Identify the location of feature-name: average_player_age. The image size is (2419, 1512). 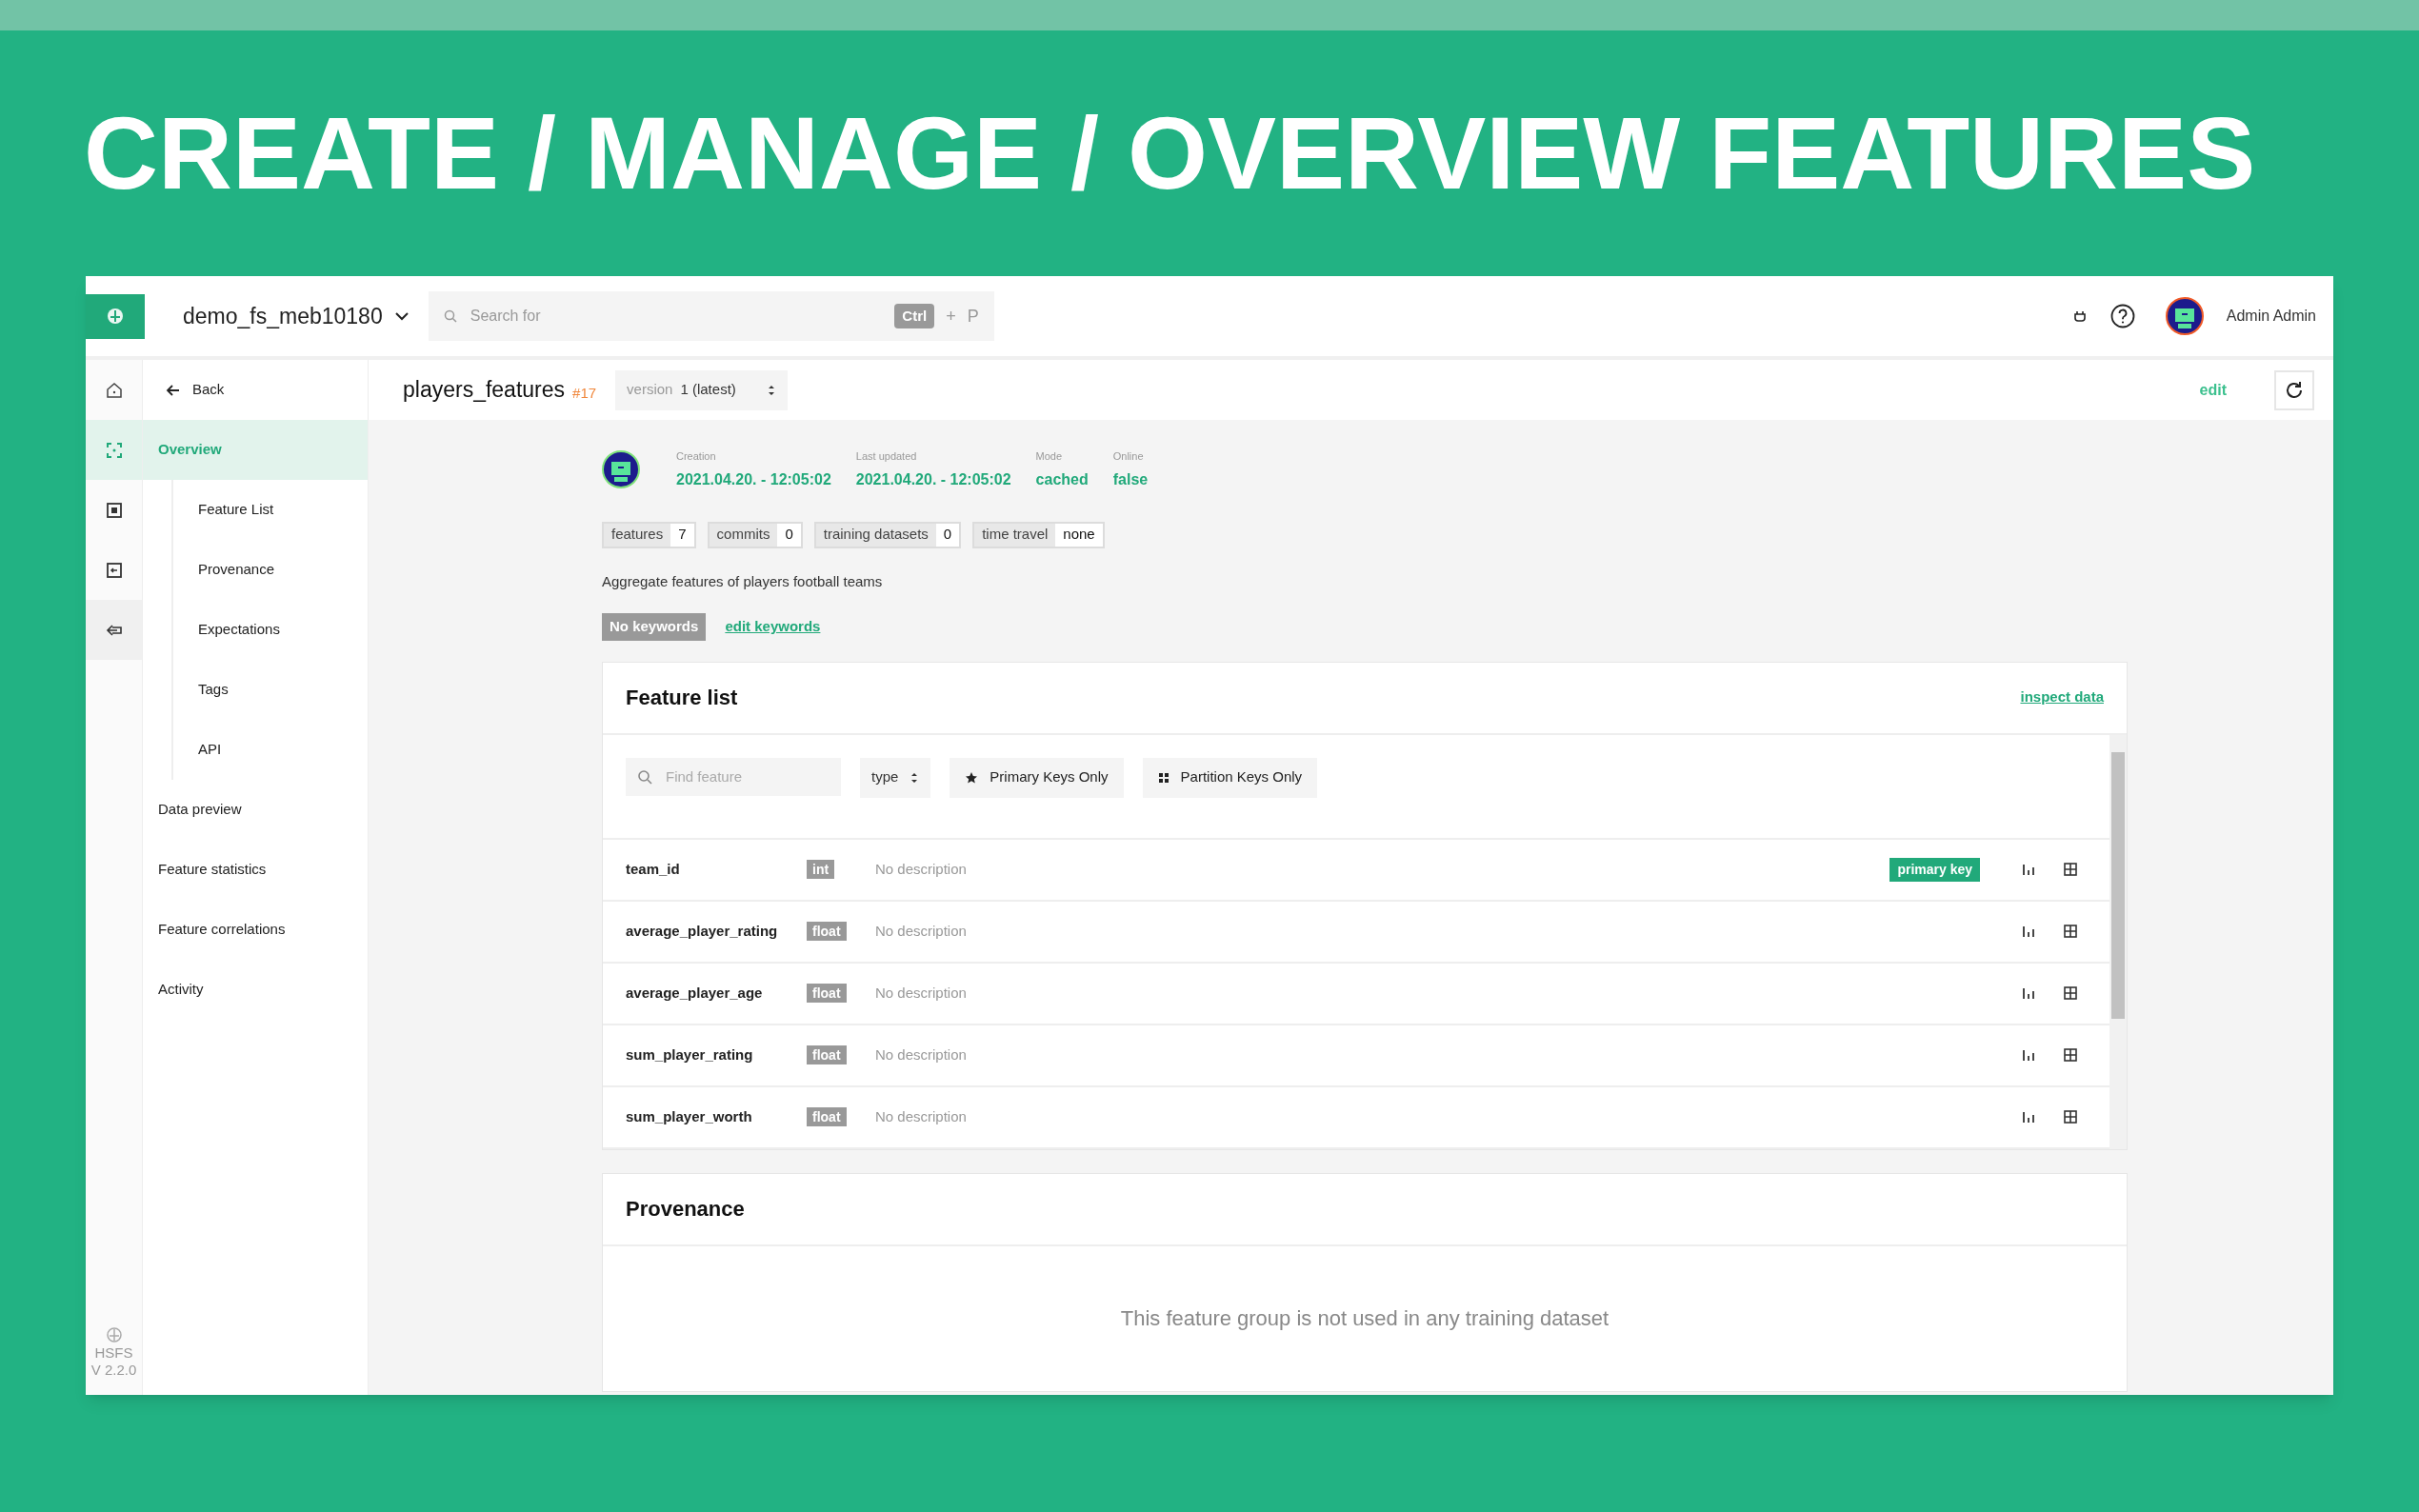
(695, 993).